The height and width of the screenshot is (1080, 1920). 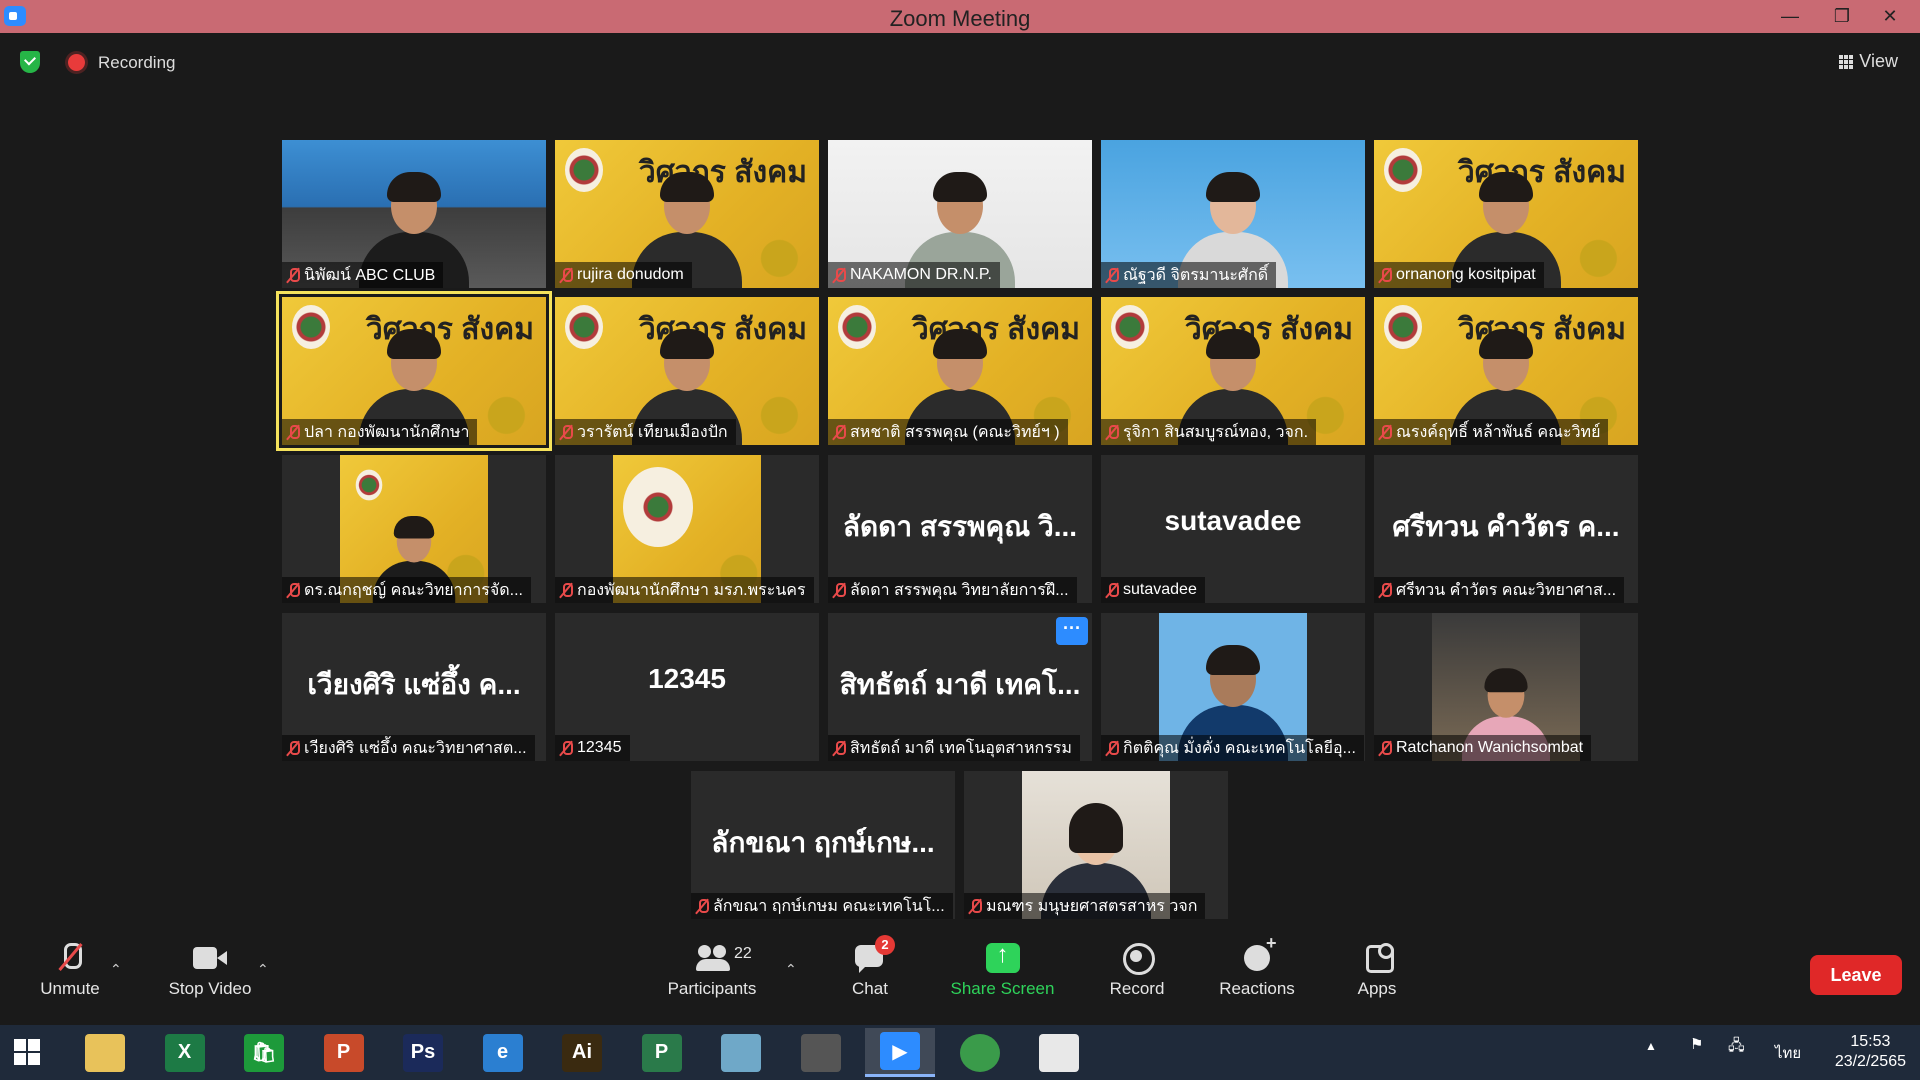 I want to click on audio-options-caret: ⌃, so click(x=116, y=969).